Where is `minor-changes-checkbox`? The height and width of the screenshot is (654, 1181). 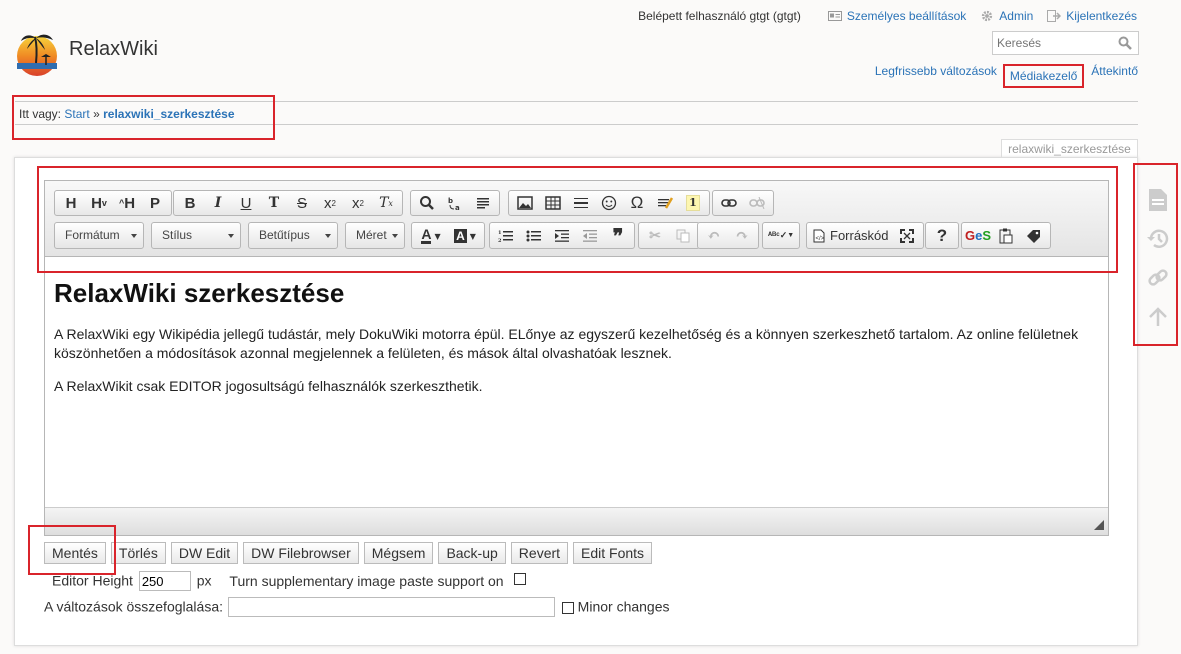 minor-changes-checkbox is located at coordinates (567, 607).